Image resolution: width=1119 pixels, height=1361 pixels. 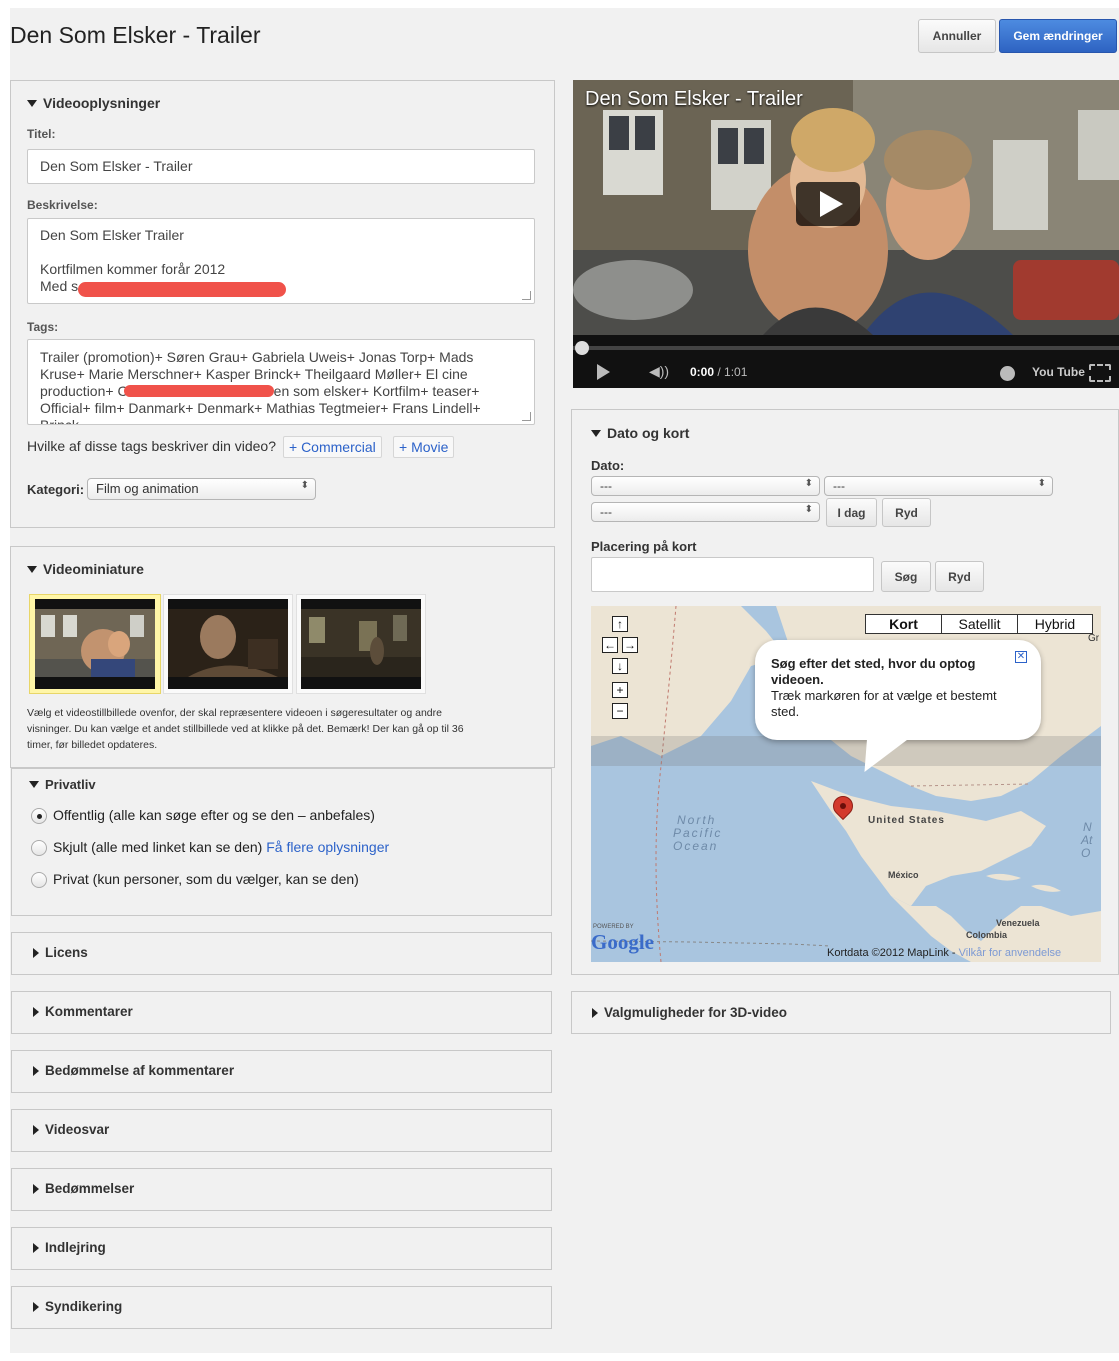 What do you see at coordinates (71, 1129) in the screenshot?
I see `video-responses-header: Videosvar` at bounding box center [71, 1129].